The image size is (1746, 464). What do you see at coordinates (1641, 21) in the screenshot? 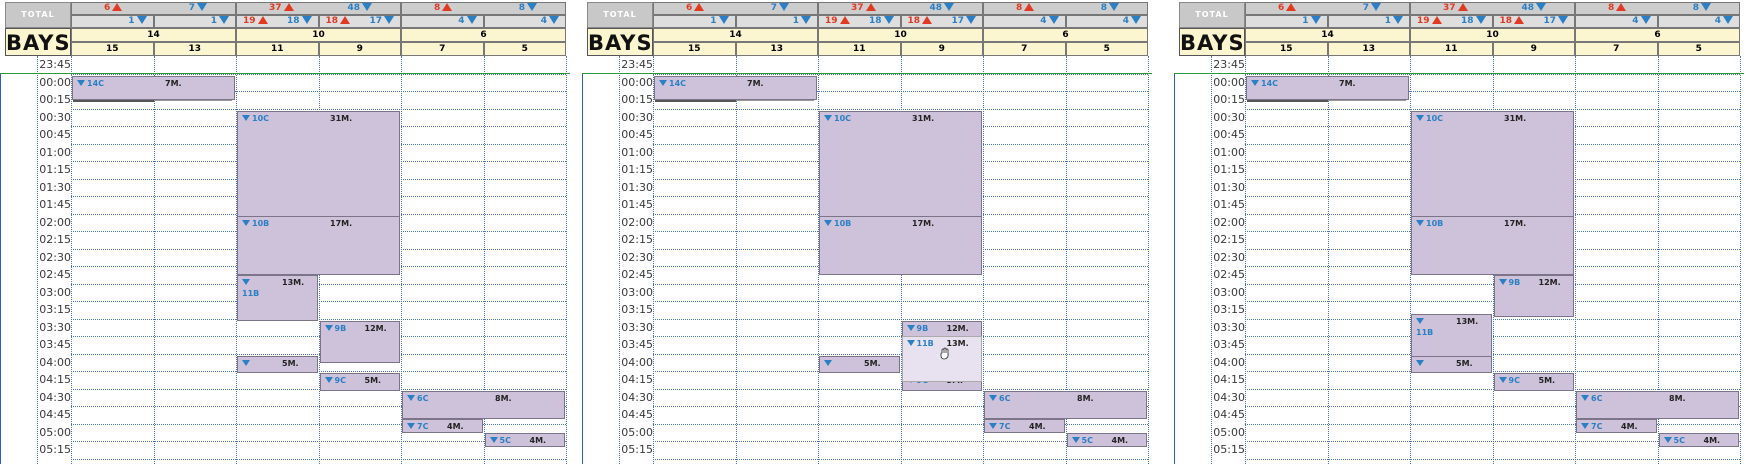
I see `bay-down-count: 4` at bounding box center [1641, 21].